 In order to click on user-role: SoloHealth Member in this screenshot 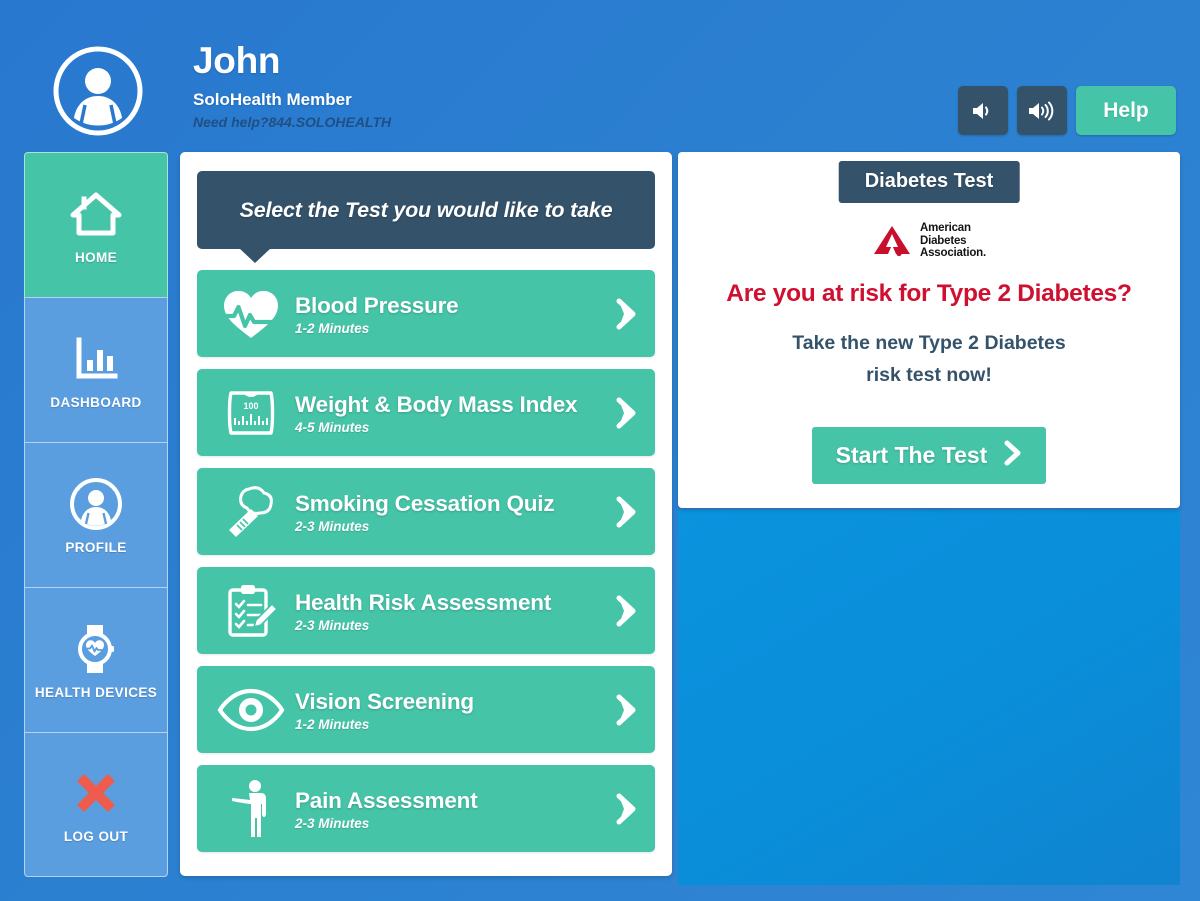, I will do `click(272, 99)`.